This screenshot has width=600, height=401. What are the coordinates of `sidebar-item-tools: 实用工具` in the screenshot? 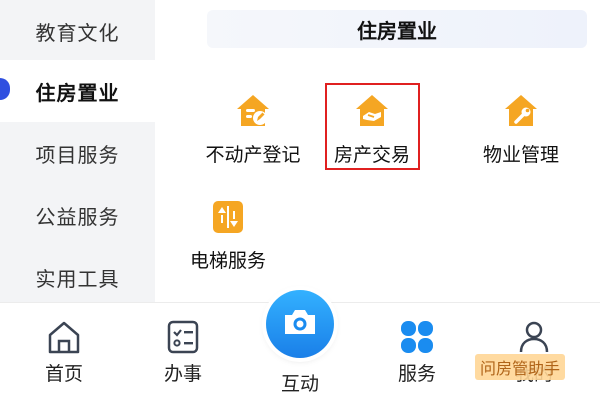 It's located at (77, 277).